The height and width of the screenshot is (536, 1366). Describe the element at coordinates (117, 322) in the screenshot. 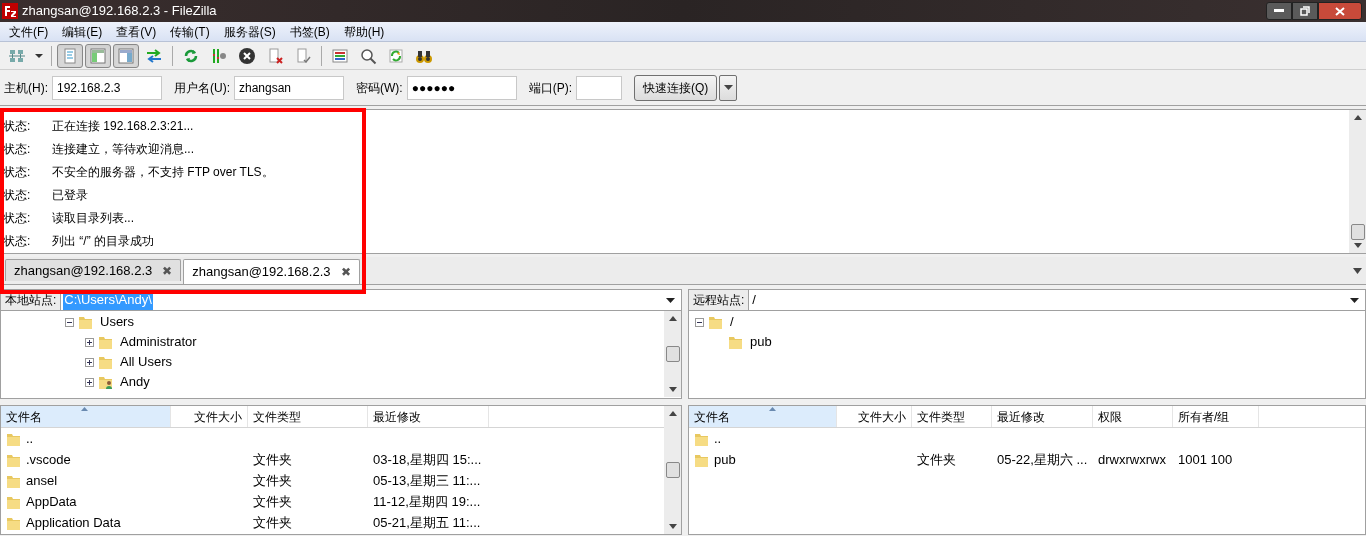

I see `tree-item: Users` at that location.